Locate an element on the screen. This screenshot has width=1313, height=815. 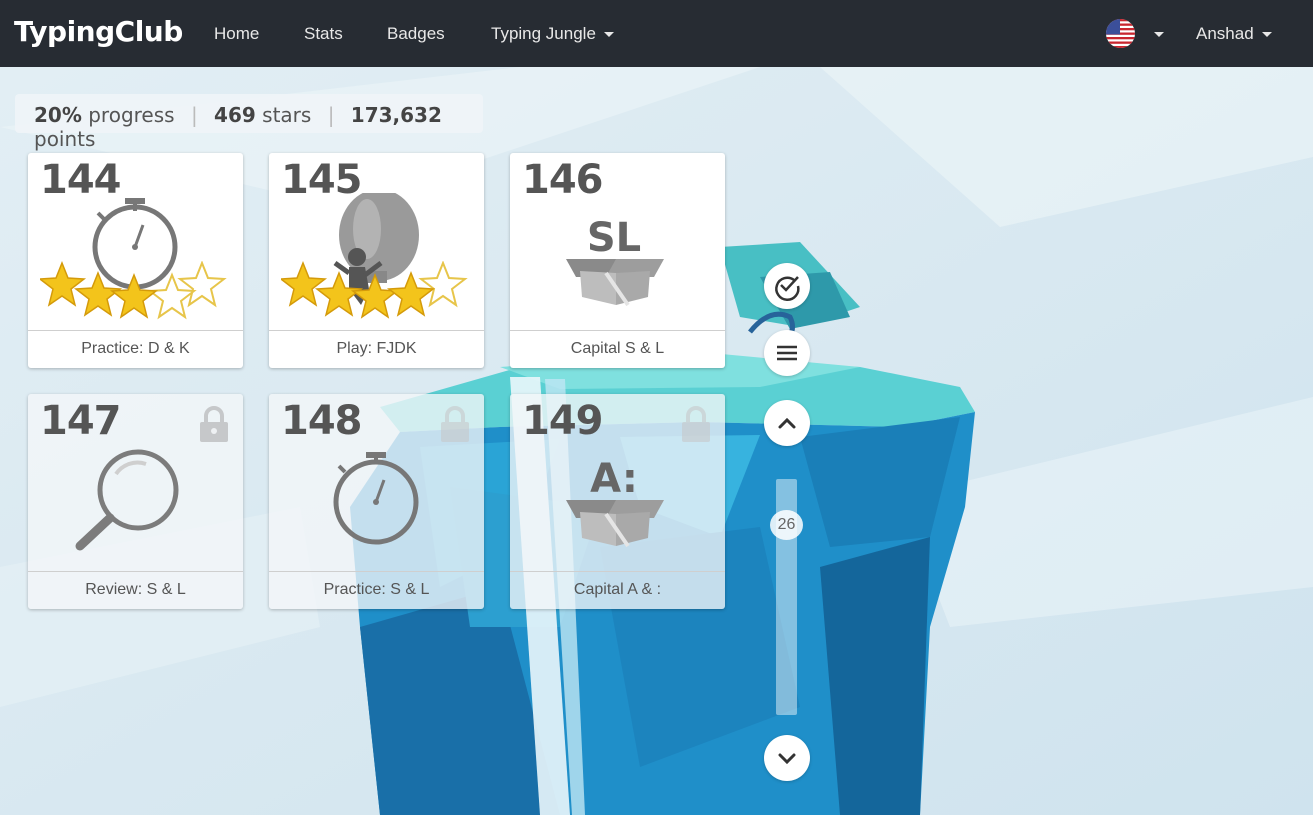
progress-label: progress is located at coordinates (131, 115).